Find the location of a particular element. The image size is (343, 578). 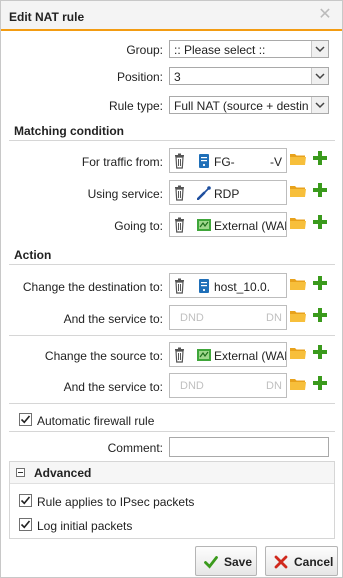

group-row: Group: :: Please select :: is located at coordinates (171, 50).